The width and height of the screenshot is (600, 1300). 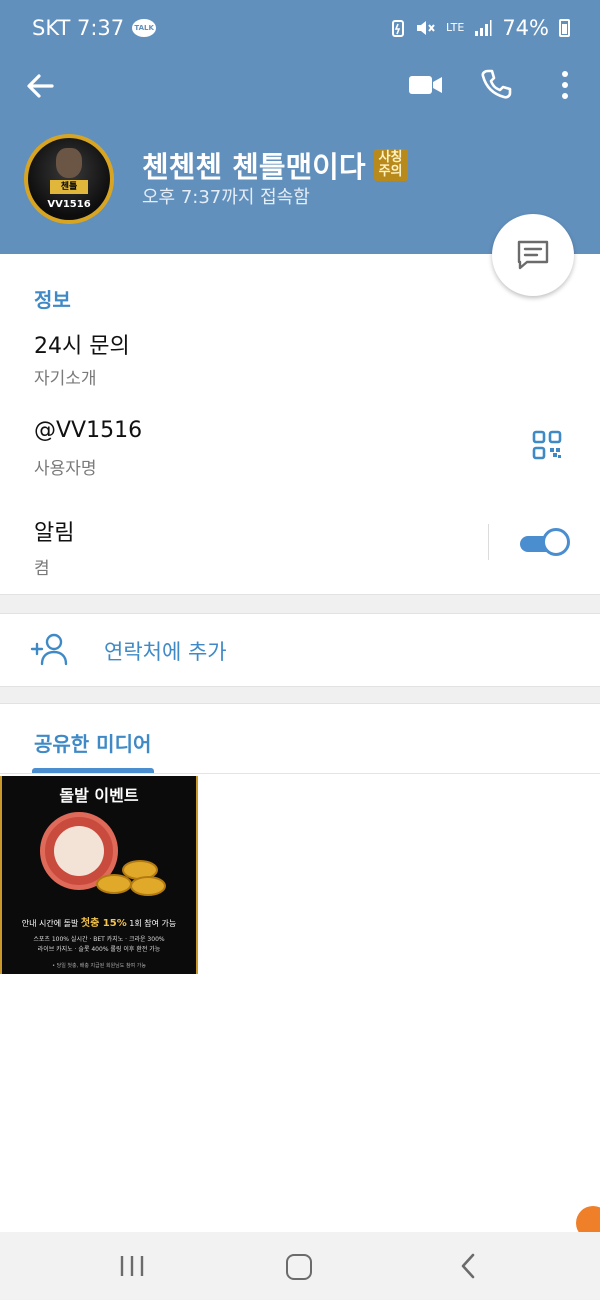 I want to click on avatar-figure, so click(x=69, y=163).